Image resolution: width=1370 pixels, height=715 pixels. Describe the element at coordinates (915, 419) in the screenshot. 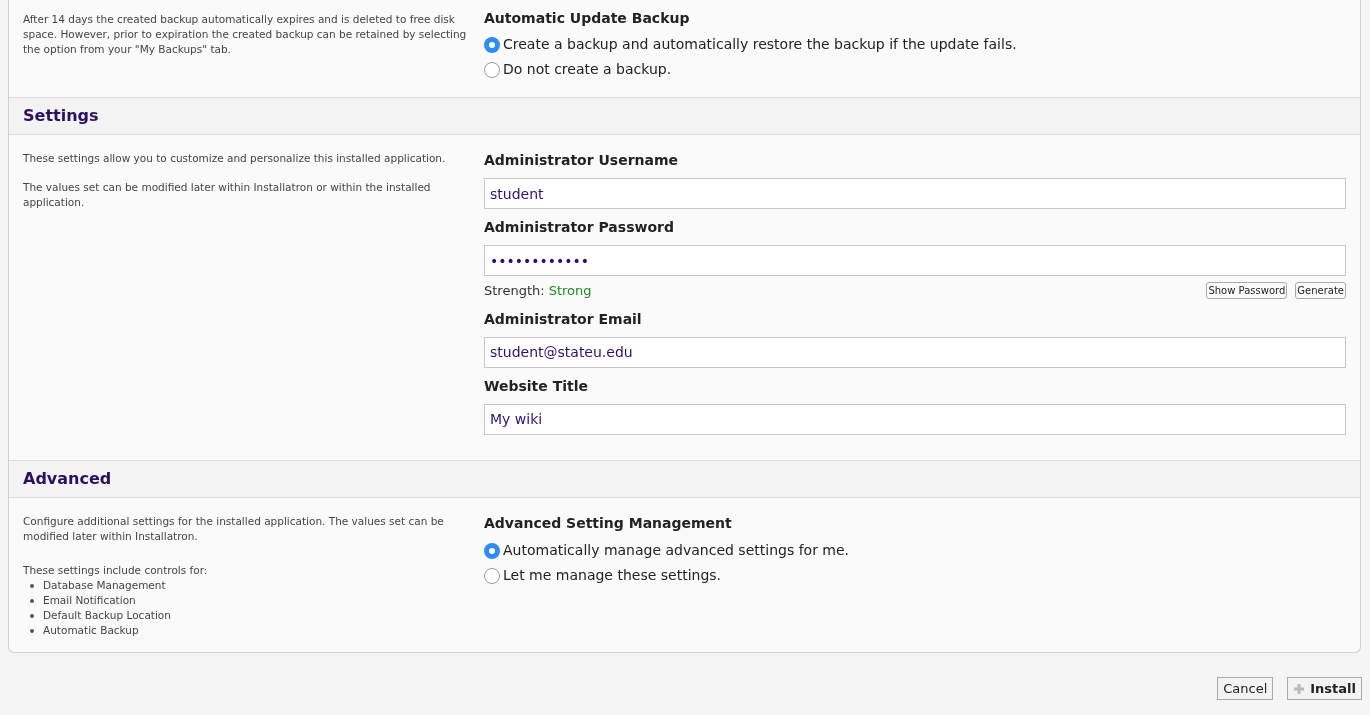

I see `input-field: My wiki` at that location.